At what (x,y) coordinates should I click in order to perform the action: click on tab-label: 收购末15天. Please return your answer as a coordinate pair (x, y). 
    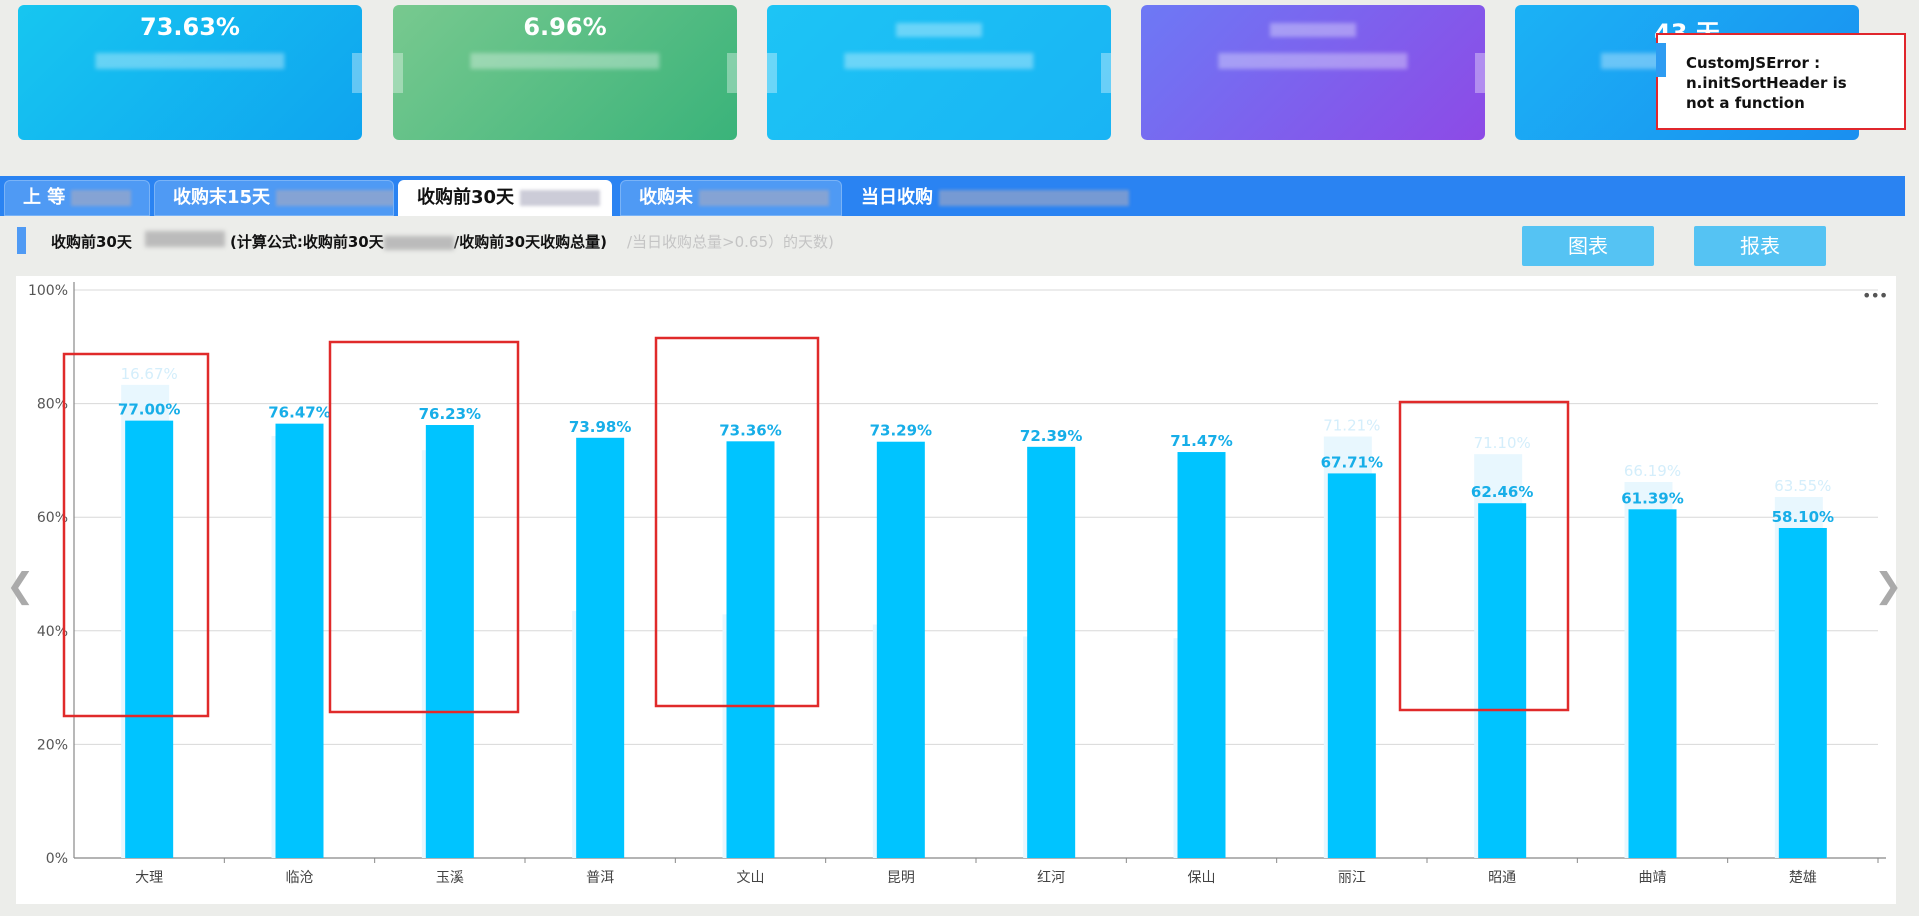
    Looking at the image, I should click on (222, 197).